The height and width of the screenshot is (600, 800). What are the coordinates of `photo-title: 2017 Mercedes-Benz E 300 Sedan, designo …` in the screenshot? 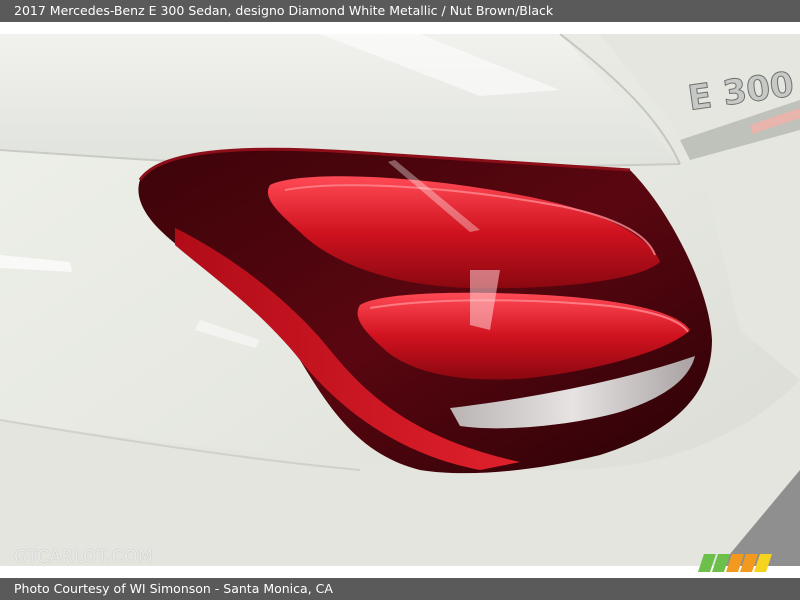 It's located at (284, 10).